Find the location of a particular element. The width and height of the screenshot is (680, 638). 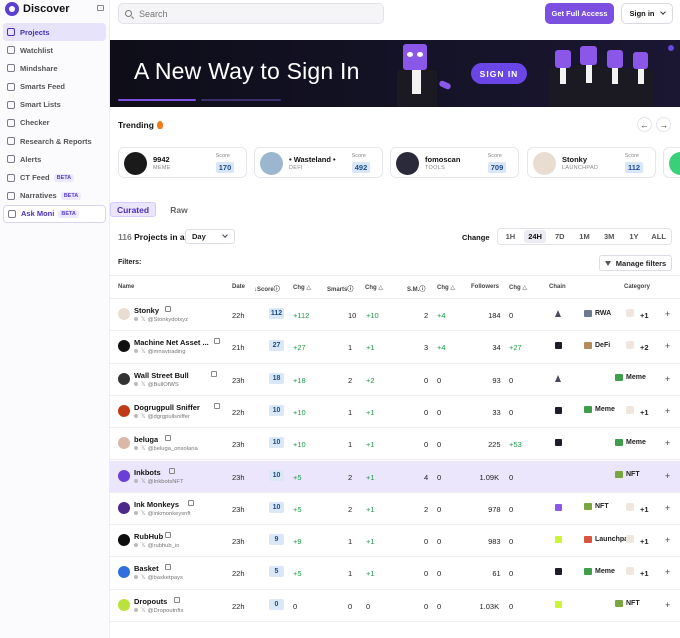

project-handle: 𝕏 @InkbotsNFT is located at coordinates (159, 481).